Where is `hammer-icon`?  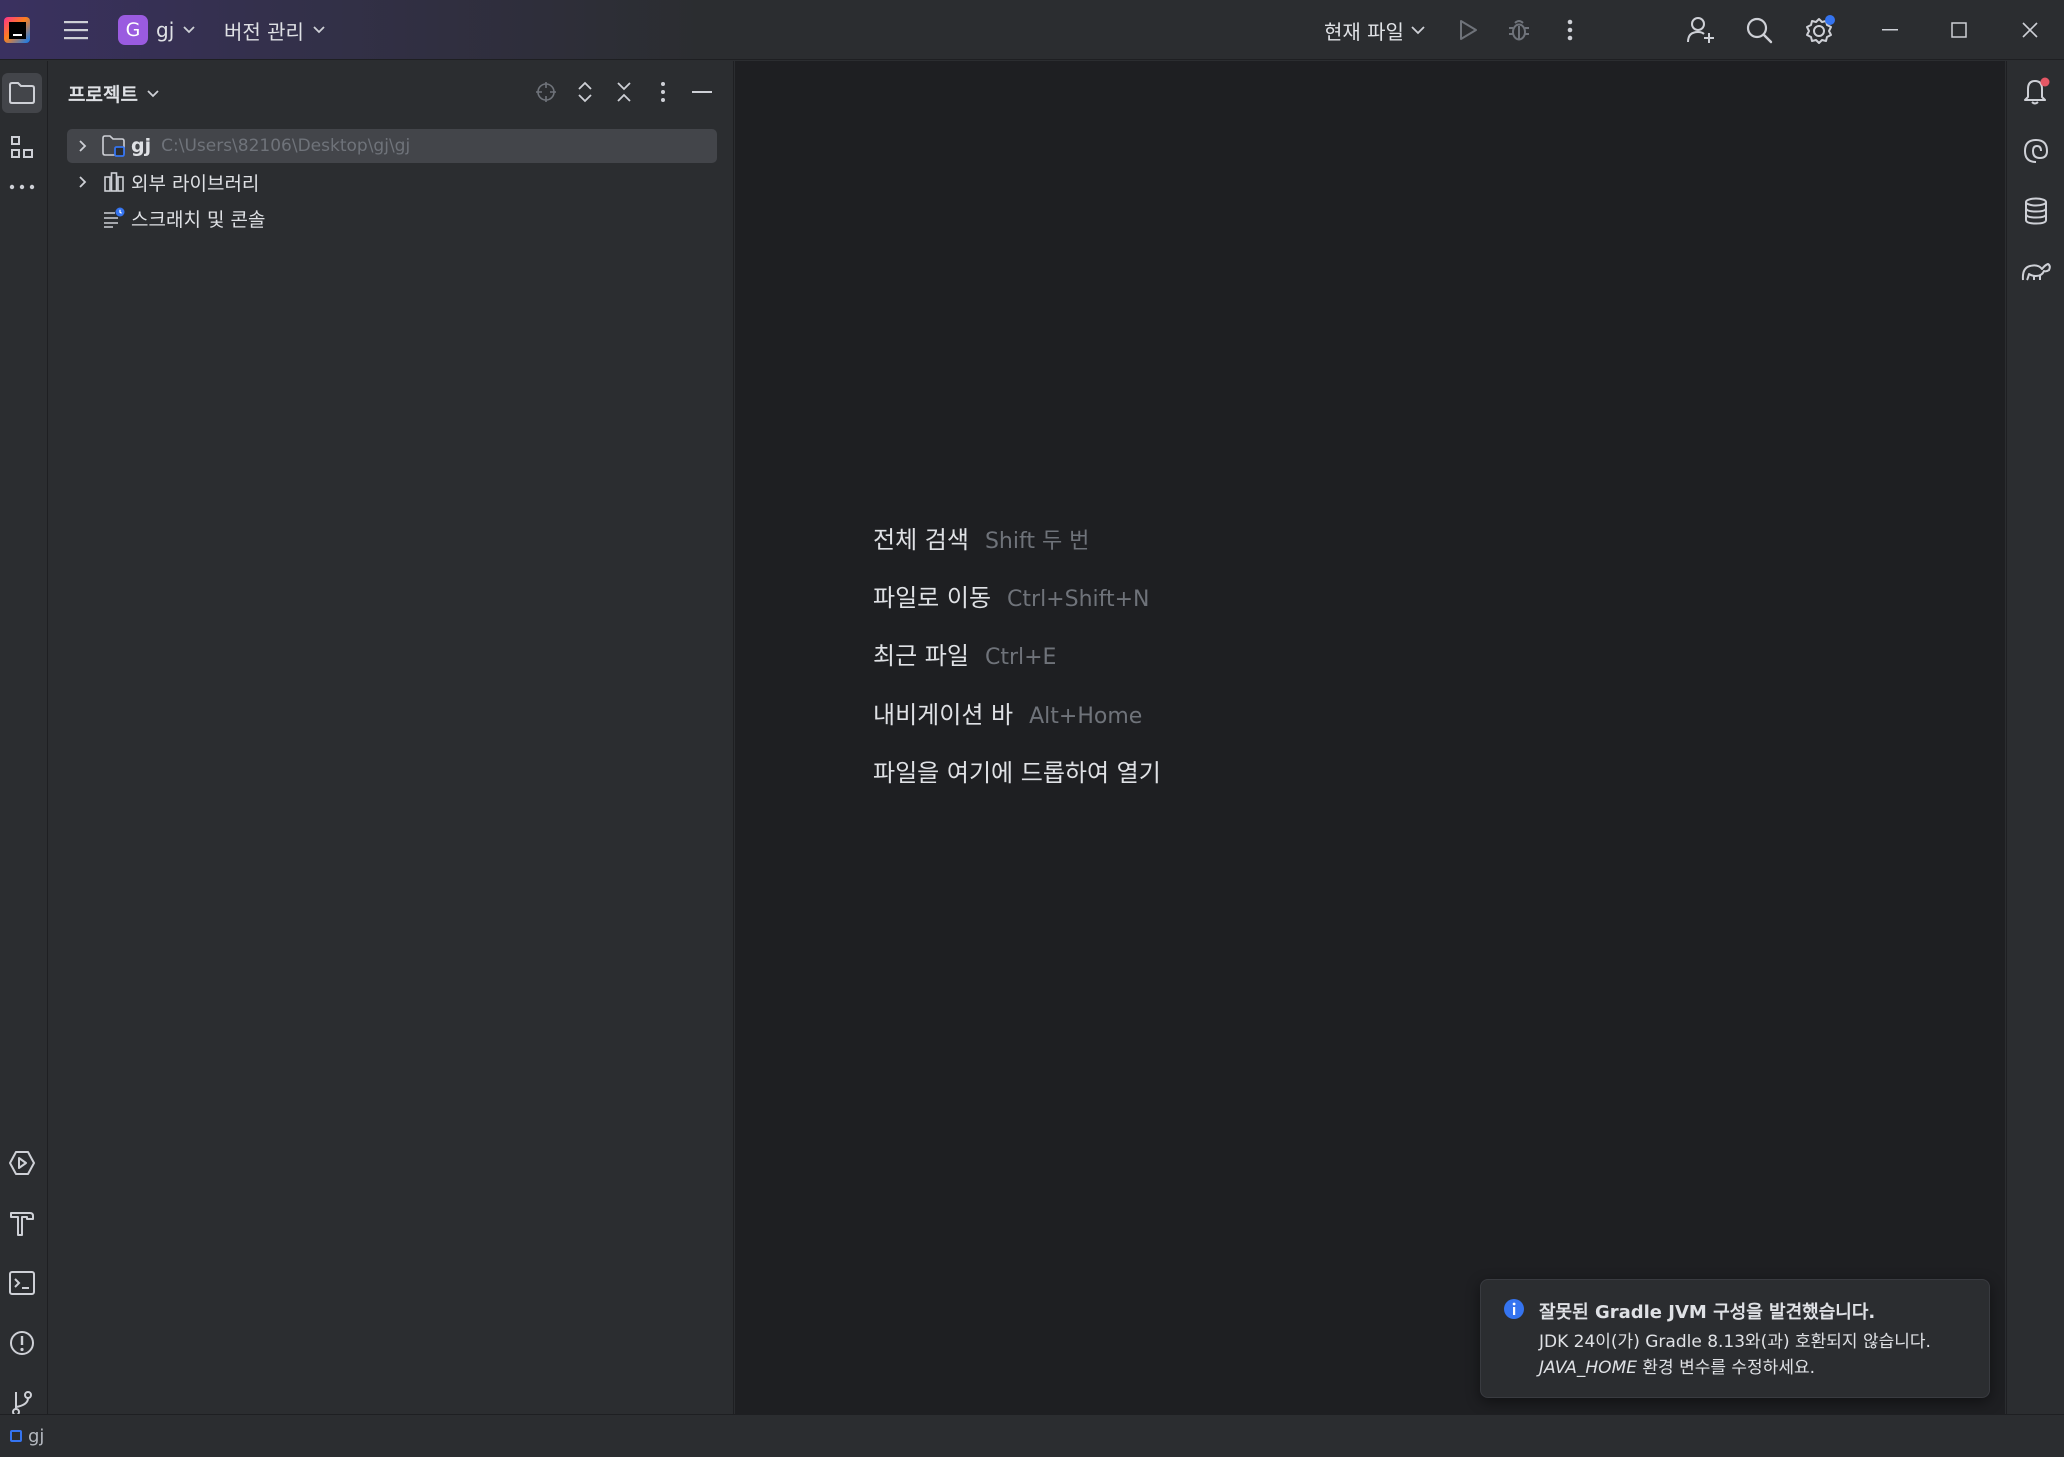 hammer-icon is located at coordinates (22, 1224).